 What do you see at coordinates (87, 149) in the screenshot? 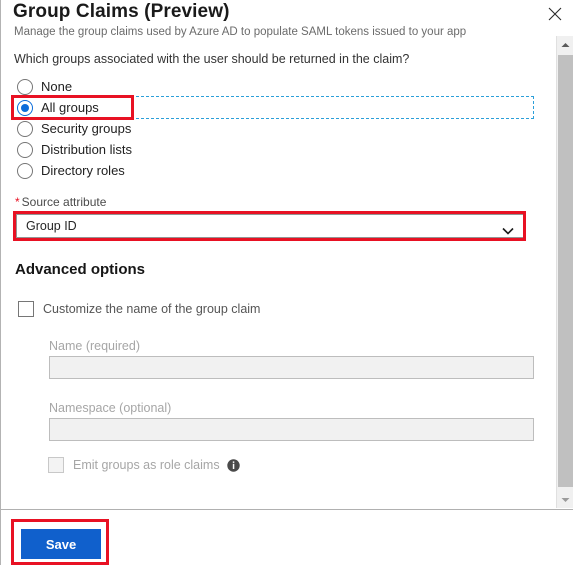
I see `radio-label: Distribution lists` at bounding box center [87, 149].